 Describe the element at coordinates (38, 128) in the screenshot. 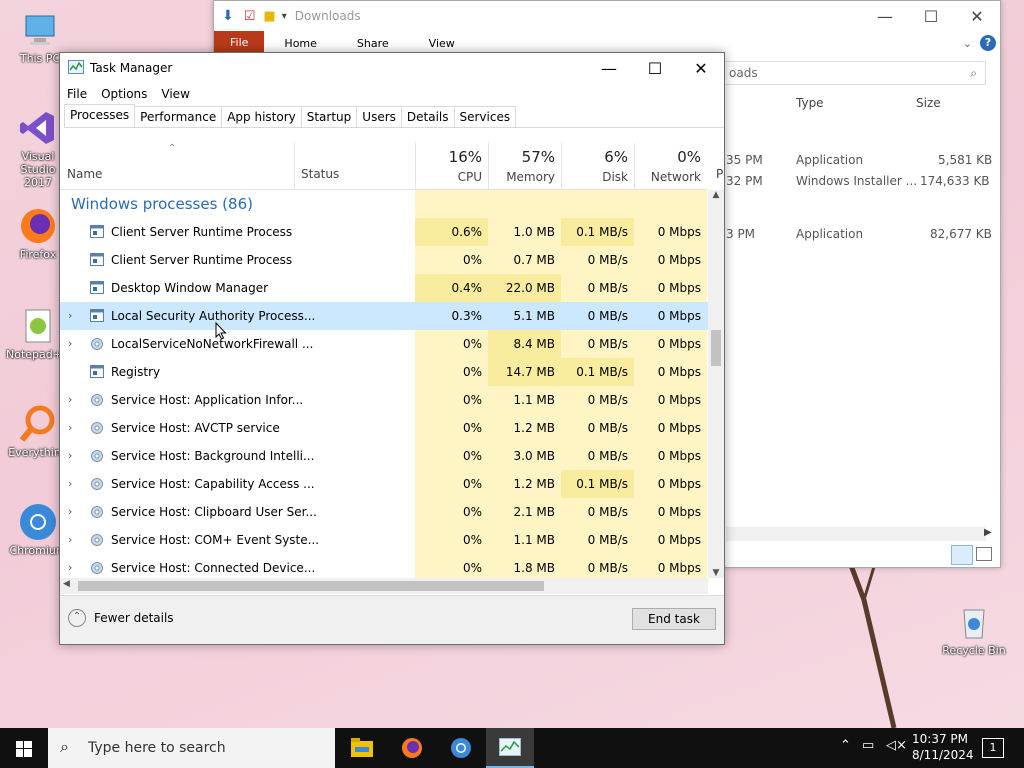

I see `visual-studio-icon` at that location.